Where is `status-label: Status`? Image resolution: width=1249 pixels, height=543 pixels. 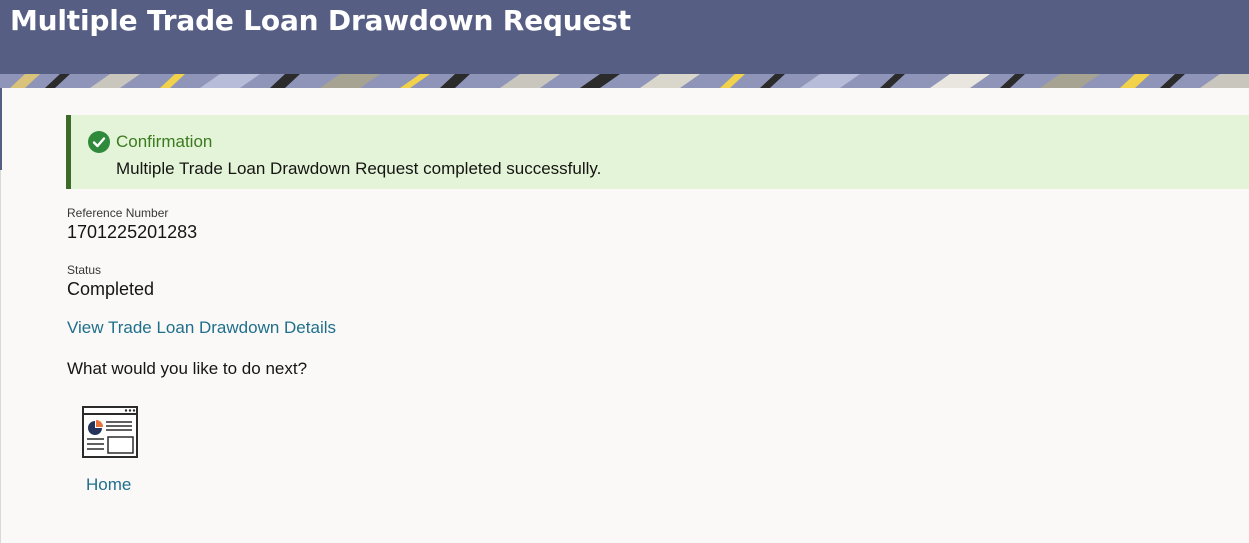 status-label: Status is located at coordinates (84, 270).